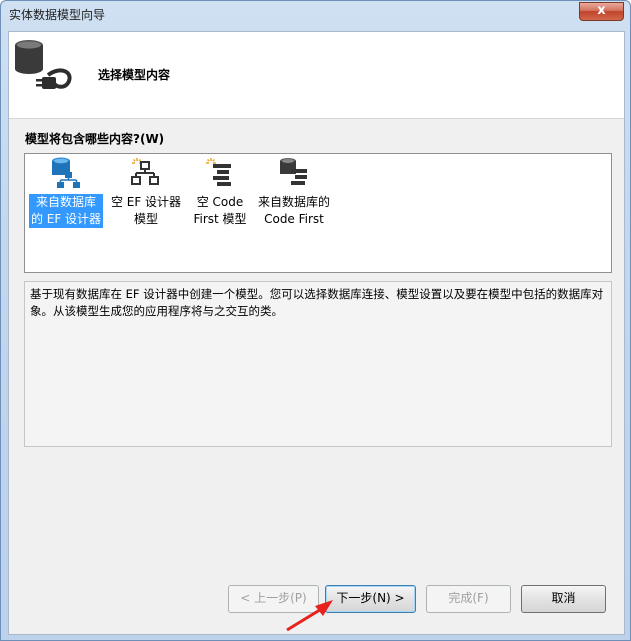  I want to click on close-icon: x, so click(601, 10).